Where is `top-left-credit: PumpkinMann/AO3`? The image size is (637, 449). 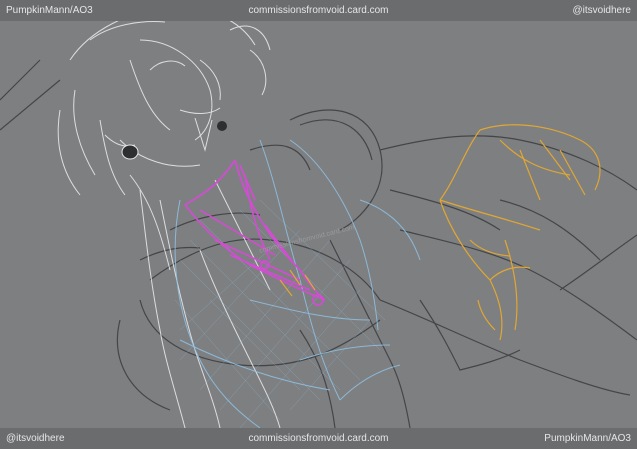 top-left-credit: PumpkinMann/AO3 is located at coordinates (49, 10).